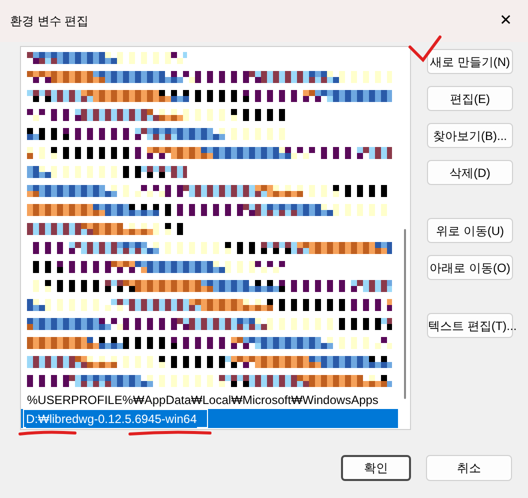 The image size is (528, 498). I want to click on underline-annotation, so click(47, 433).